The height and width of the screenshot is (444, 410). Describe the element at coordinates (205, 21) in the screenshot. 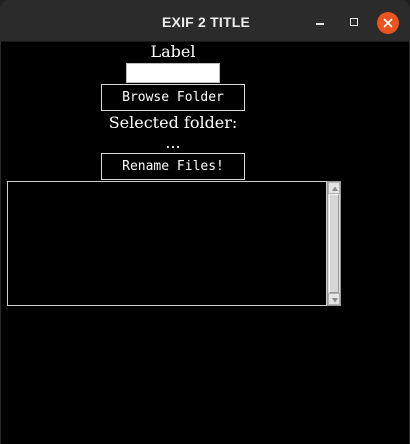

I see `title-bar: EXIF 2 TITLE` at that location.